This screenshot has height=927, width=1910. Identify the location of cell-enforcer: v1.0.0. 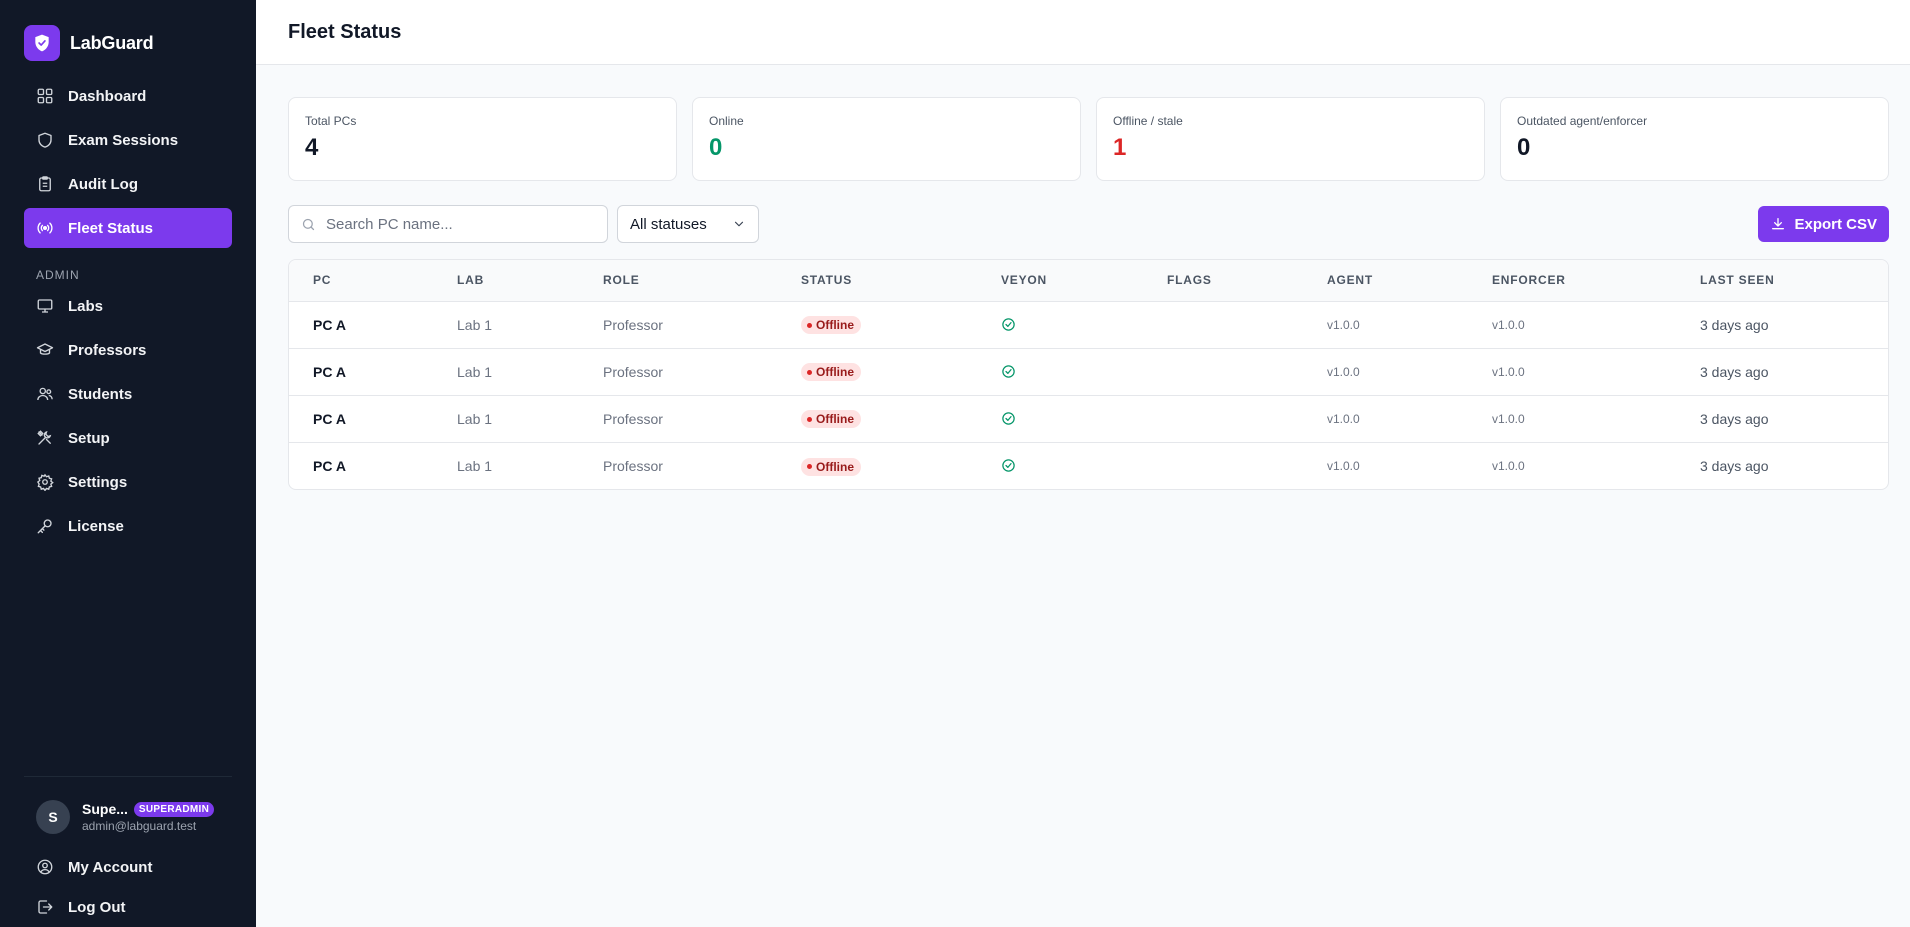
(1572, 419).